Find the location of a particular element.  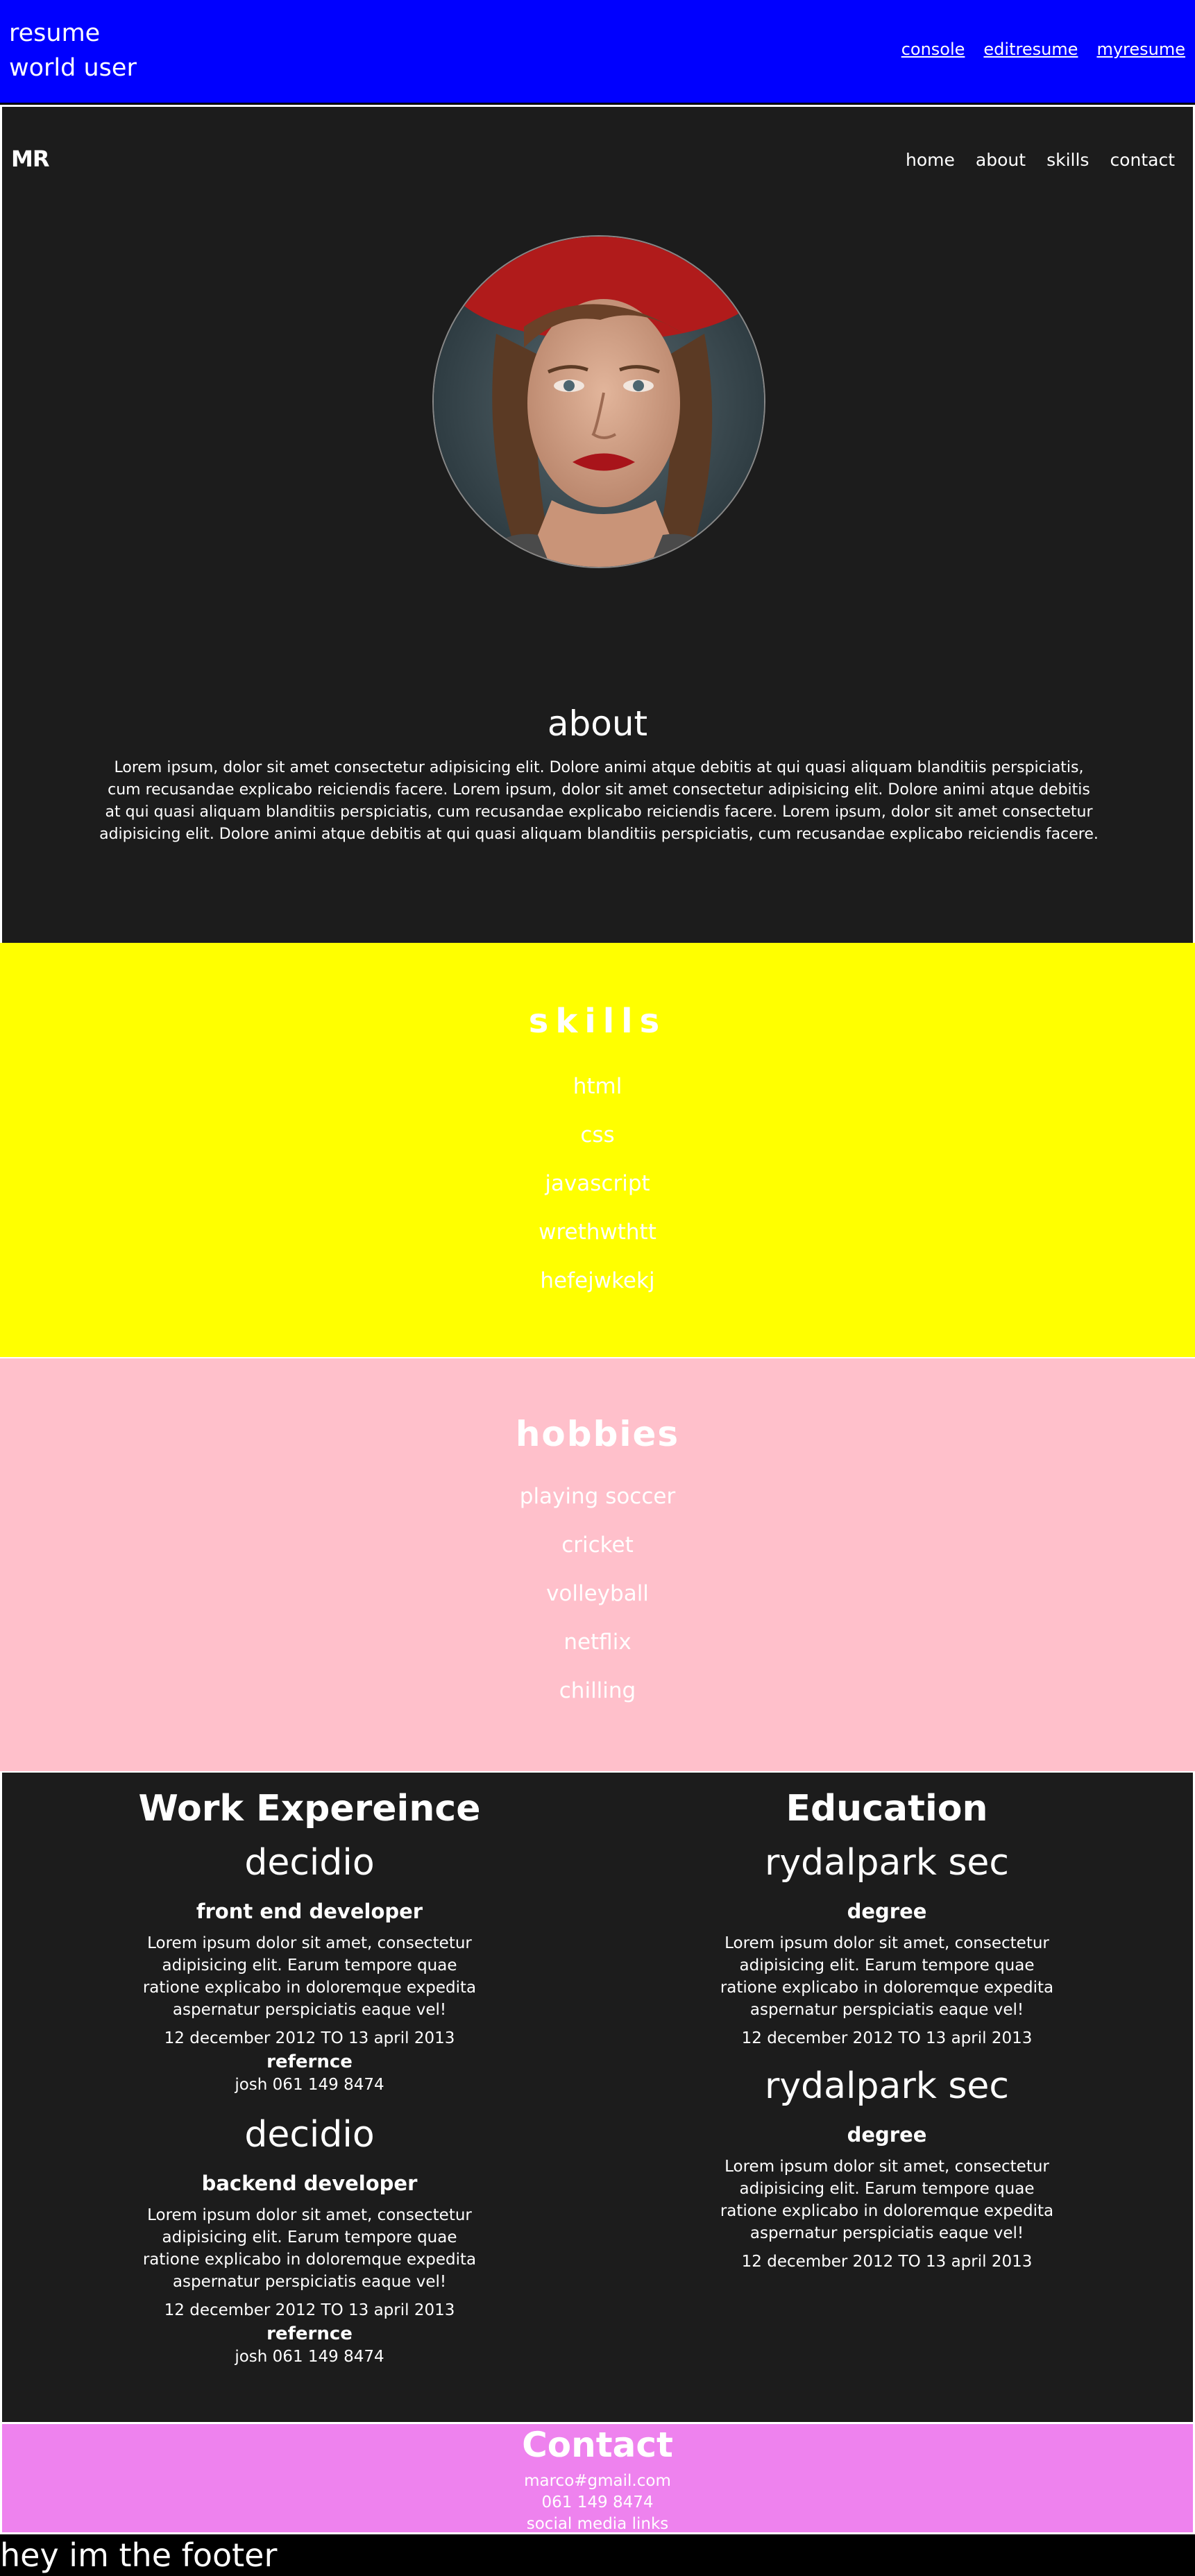

hobby-item: playing soccer is located at coordinates (597, 1496).